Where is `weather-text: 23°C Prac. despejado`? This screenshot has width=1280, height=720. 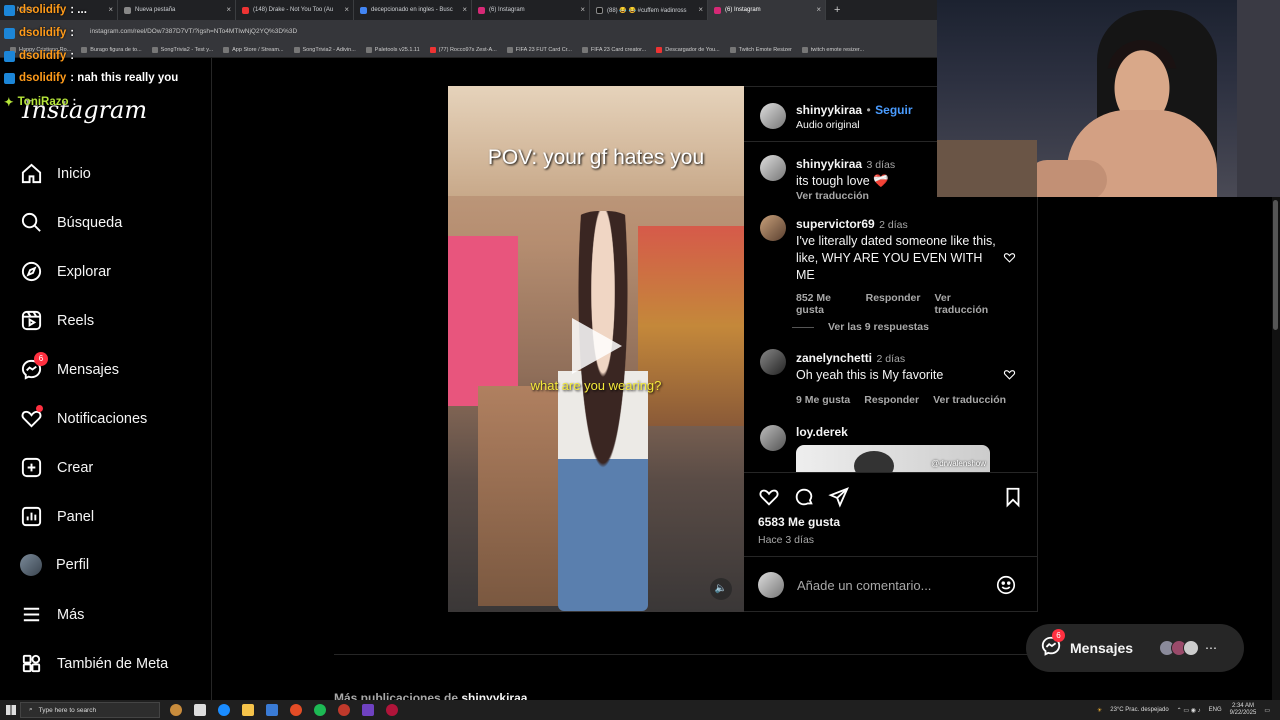
weather-text: 23°C Prac. despejado is located at coordinates (1139, 710).